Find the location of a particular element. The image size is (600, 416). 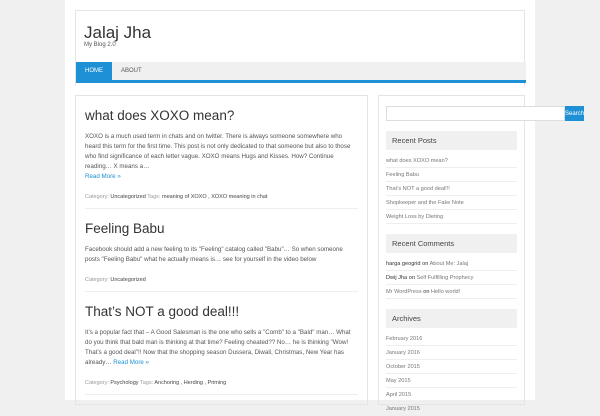

post-title: Feeling Babu is located at coordinates (221, 228).